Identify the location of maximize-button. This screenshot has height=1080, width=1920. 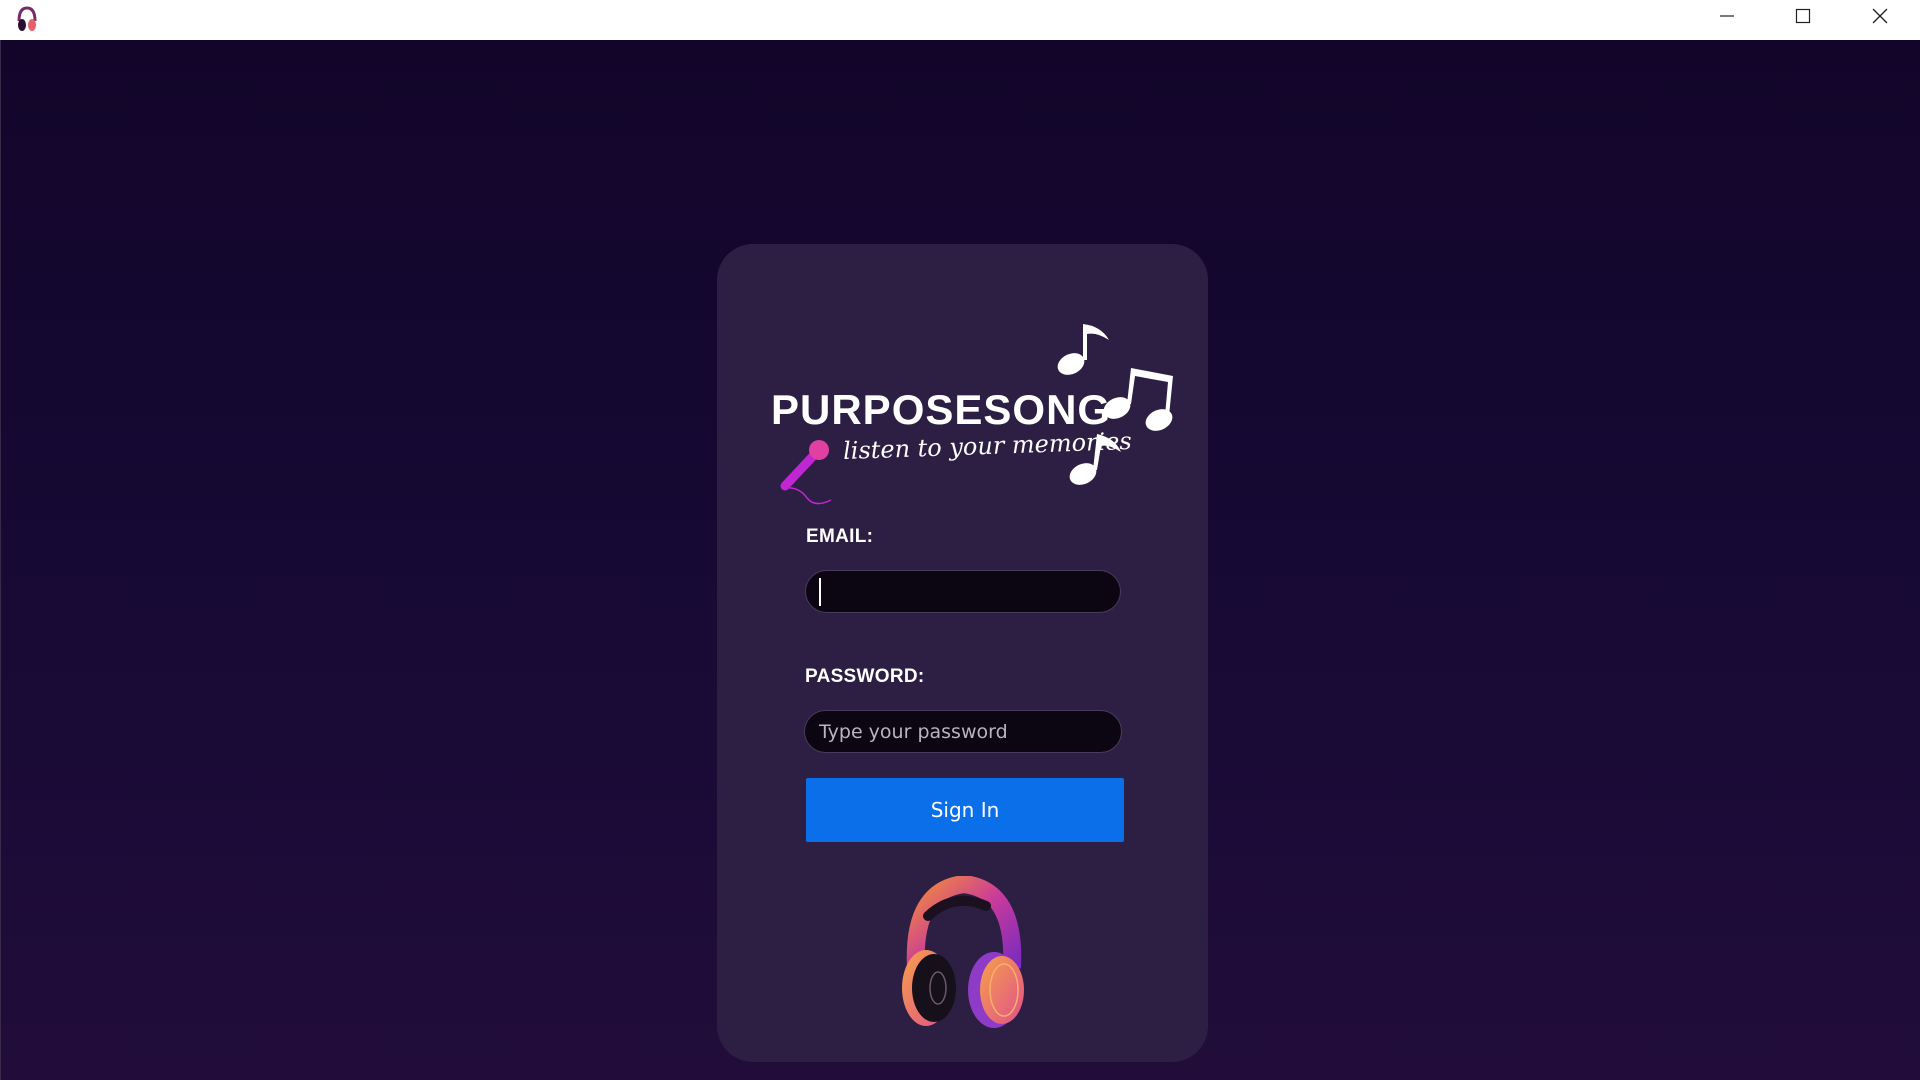
(1803, 16).